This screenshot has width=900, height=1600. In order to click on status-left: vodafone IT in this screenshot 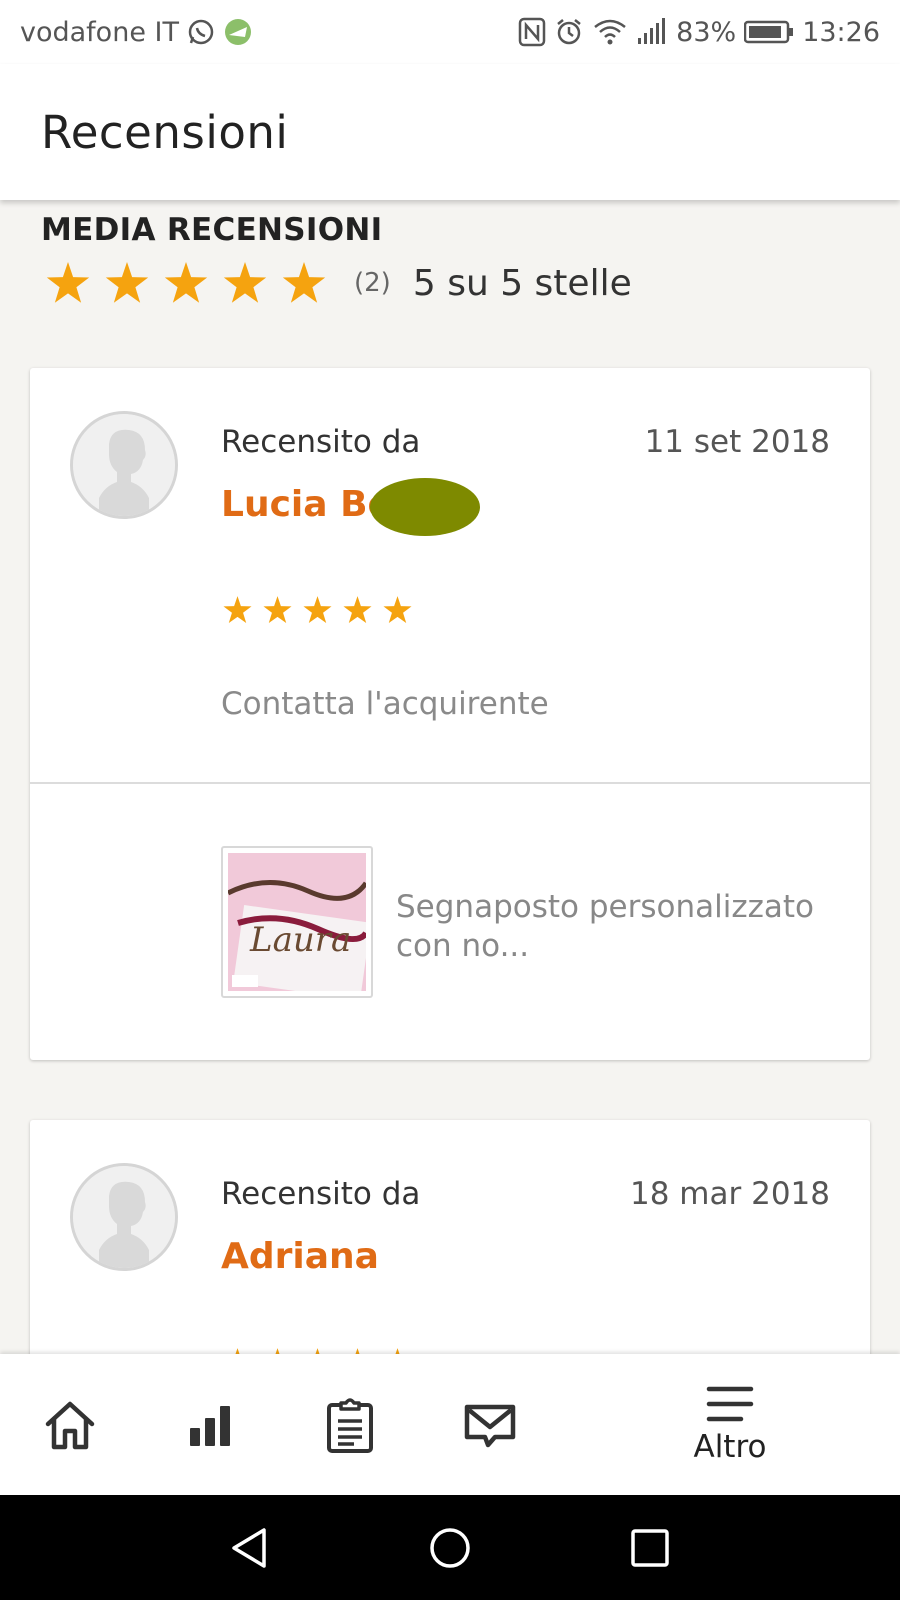, I will do `click(136, 32)`.